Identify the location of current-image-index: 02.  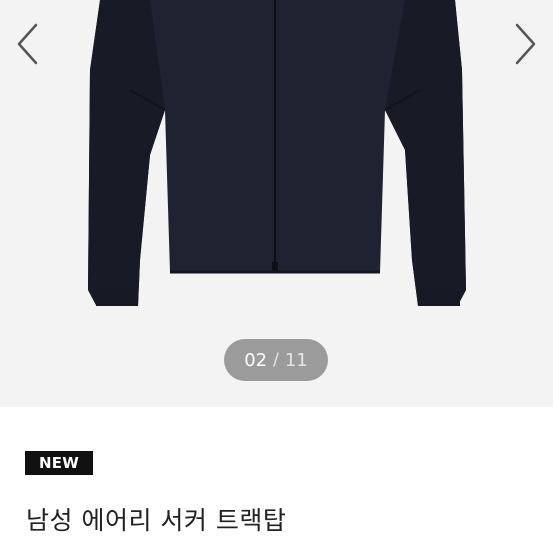
(256, 360).